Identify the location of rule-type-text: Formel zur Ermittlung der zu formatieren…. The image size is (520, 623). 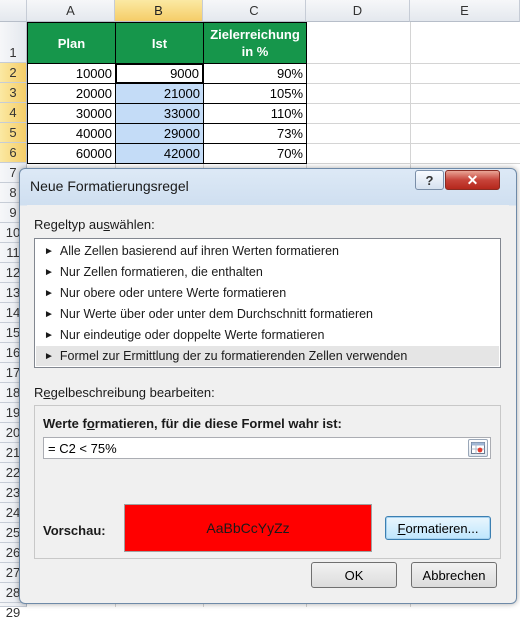
(233, 356).